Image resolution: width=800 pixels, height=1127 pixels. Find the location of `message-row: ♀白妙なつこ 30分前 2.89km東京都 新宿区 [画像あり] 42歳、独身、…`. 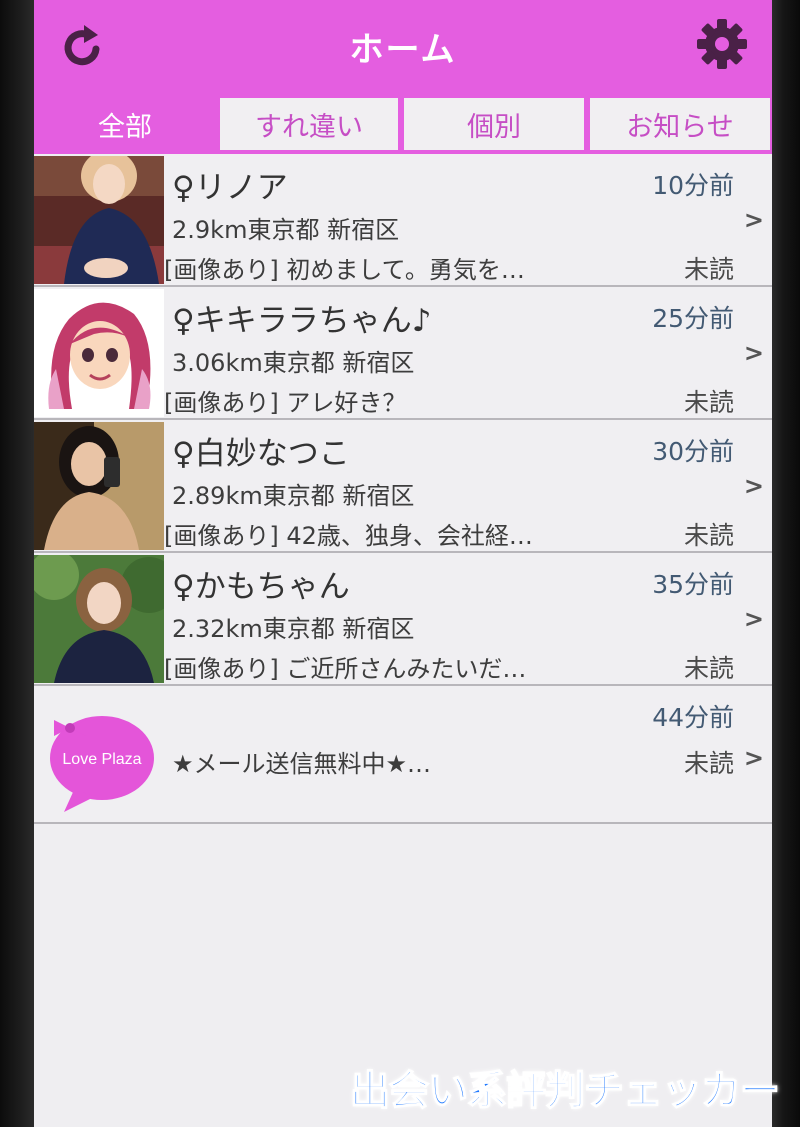

message-row: ♀白妙なつこ 30分前 2.89km東京都 新宿区 [画像あり] 42歳、独身、… is located at coordinates (403, 486).